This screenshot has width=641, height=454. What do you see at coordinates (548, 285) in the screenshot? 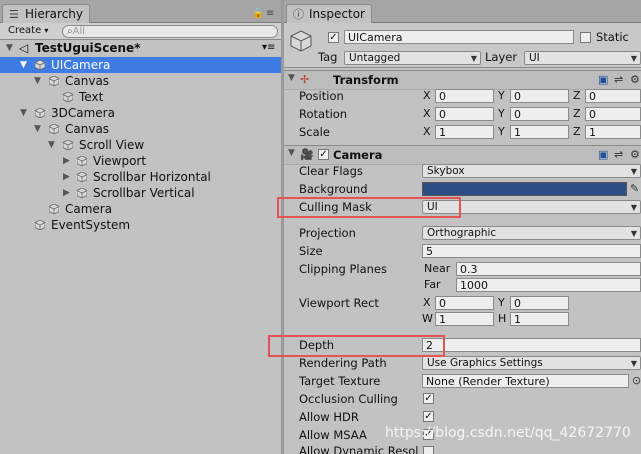
I see `far-plane-input: 1000` at bounding box center [548, 285].